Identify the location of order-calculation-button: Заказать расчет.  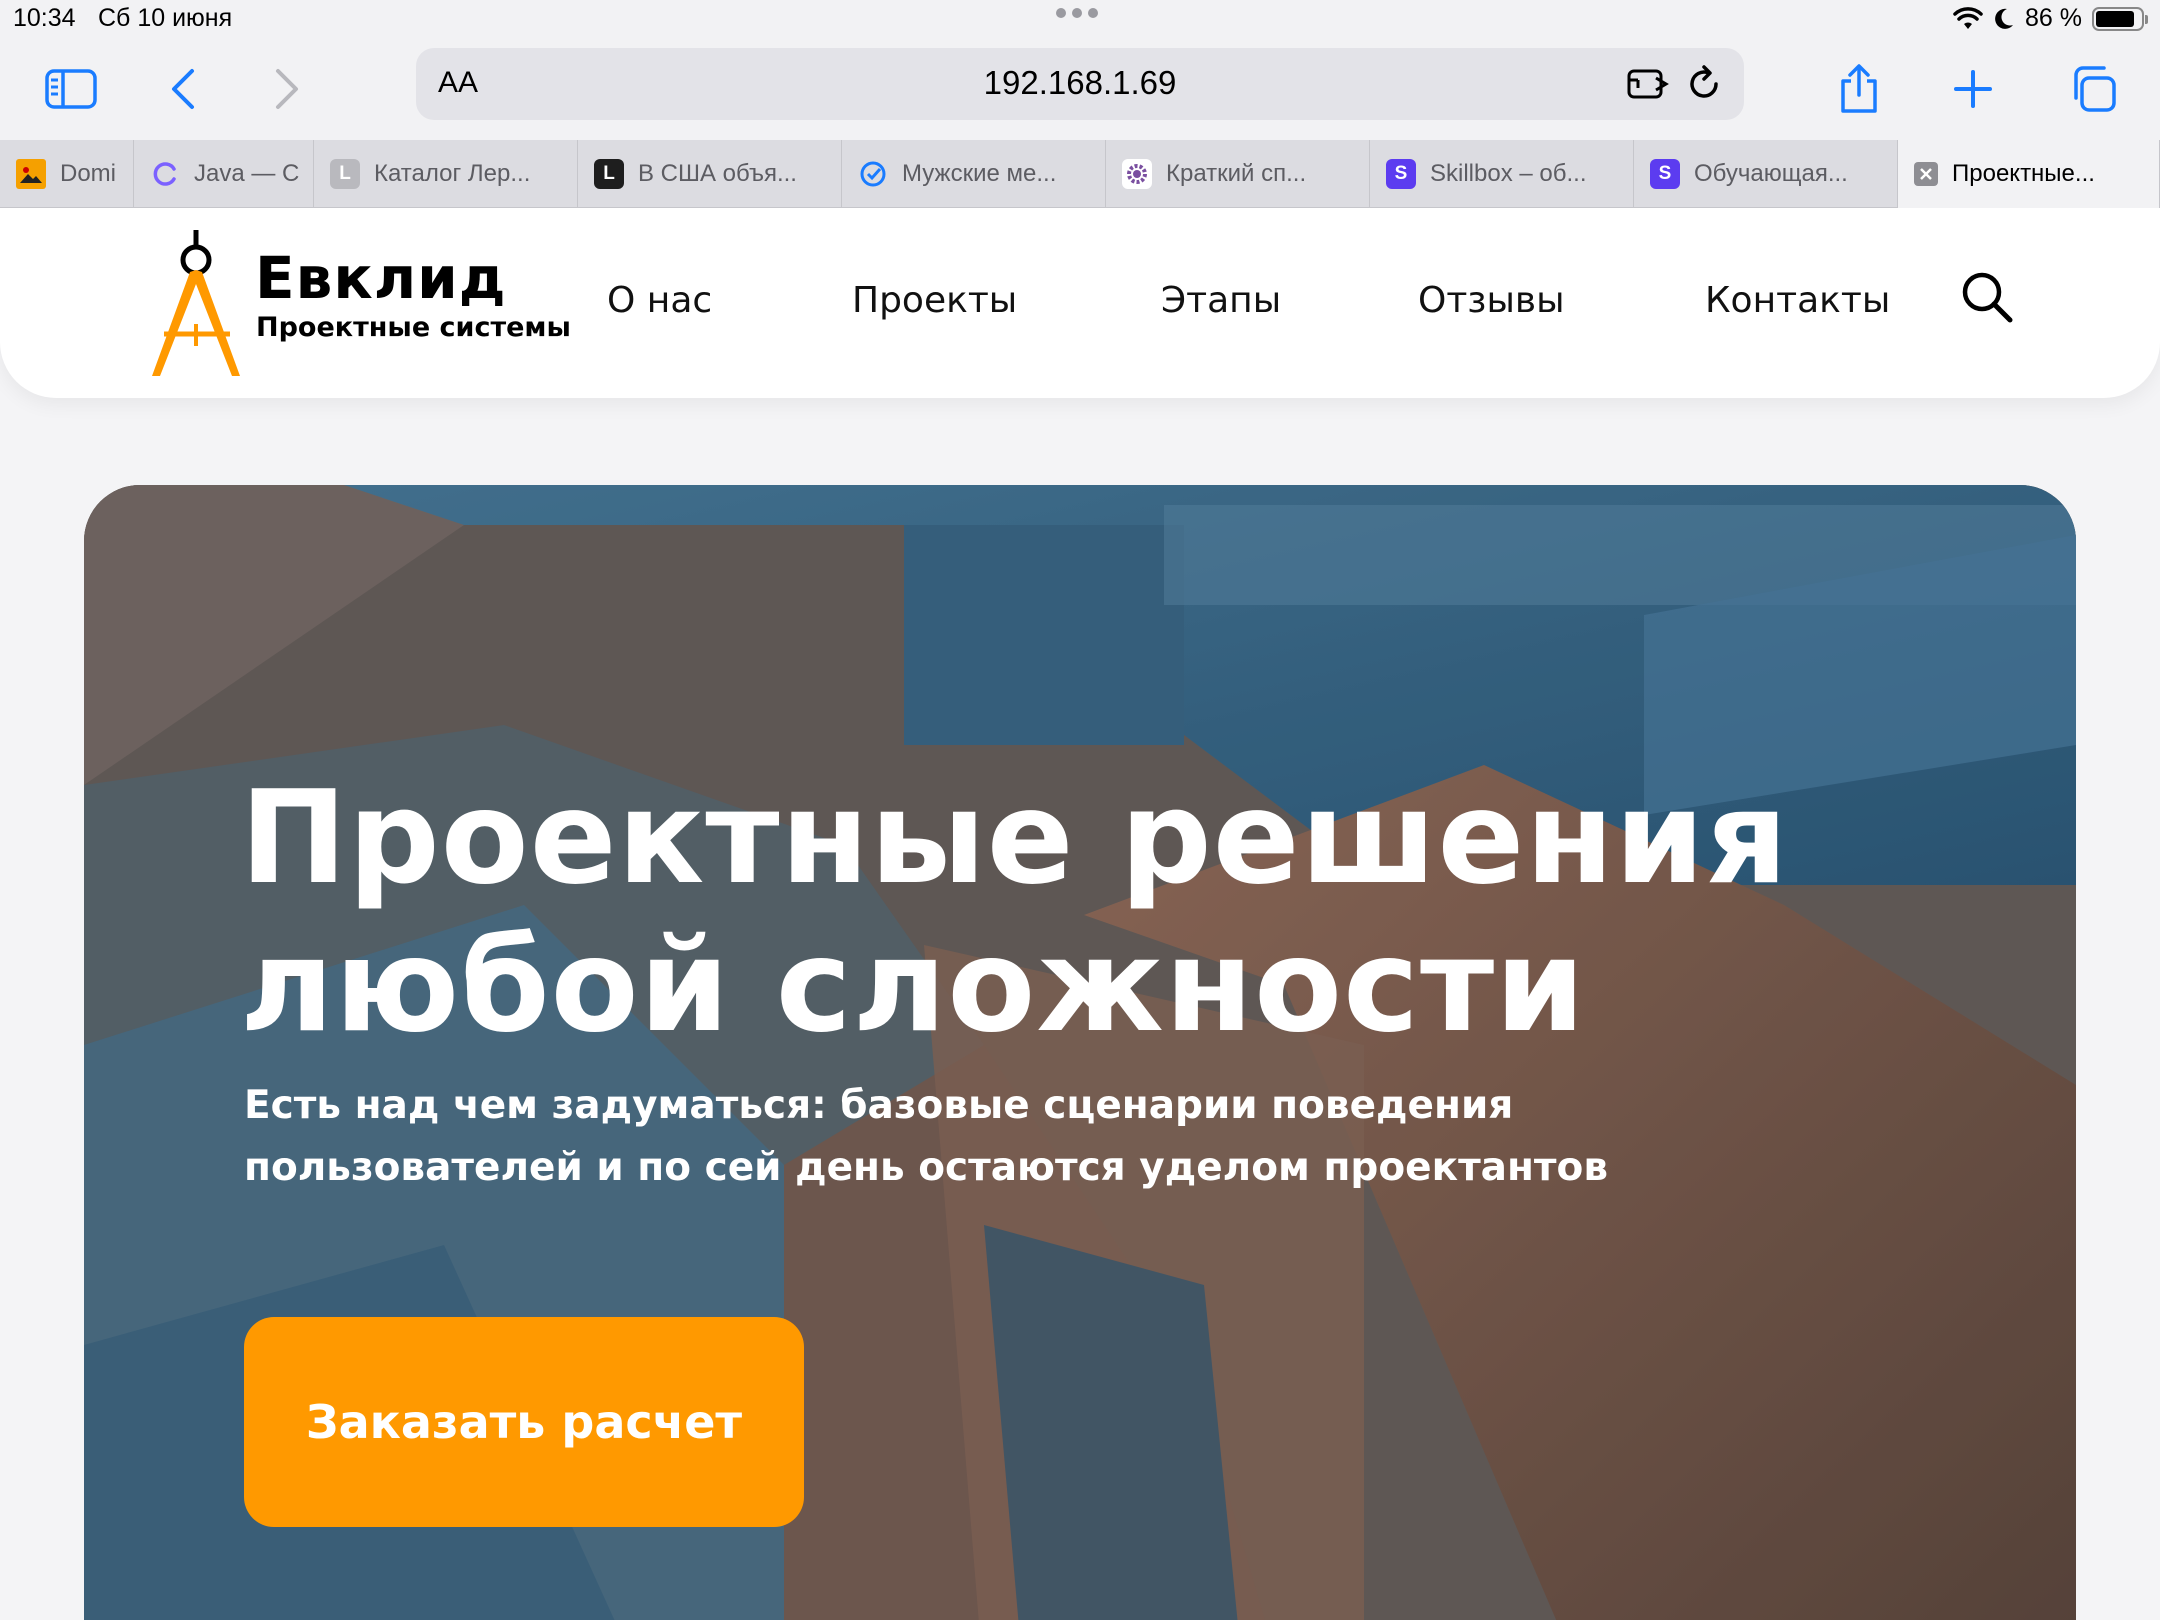
(524, 1422).